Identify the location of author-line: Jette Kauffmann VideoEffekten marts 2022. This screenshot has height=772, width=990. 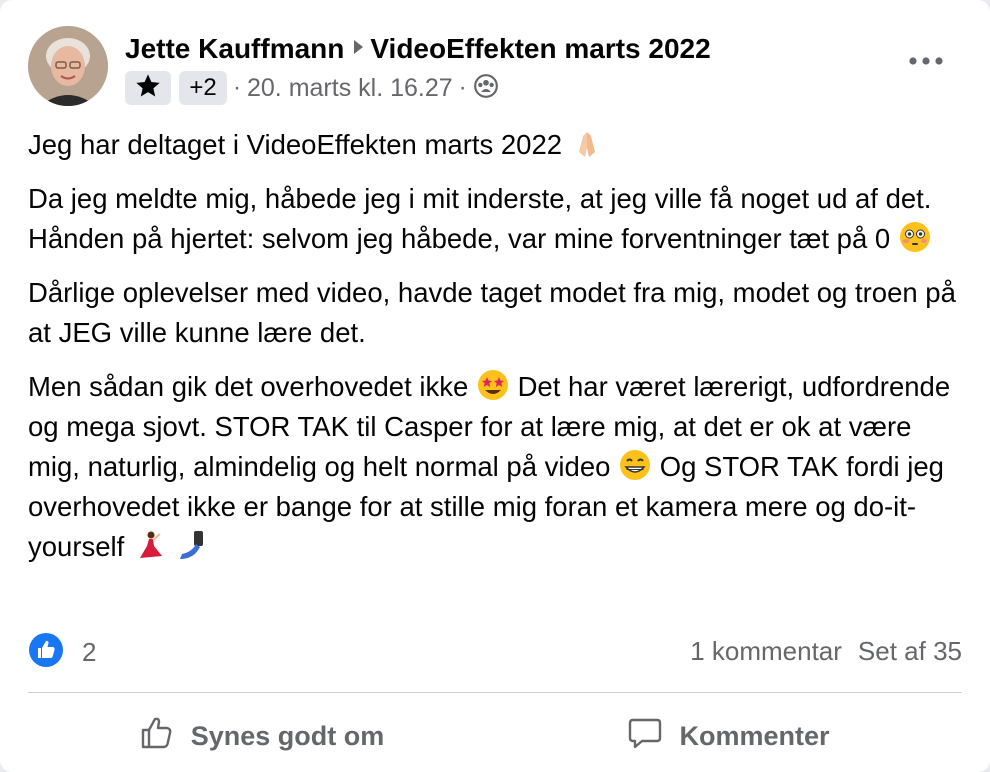
(418, 47).